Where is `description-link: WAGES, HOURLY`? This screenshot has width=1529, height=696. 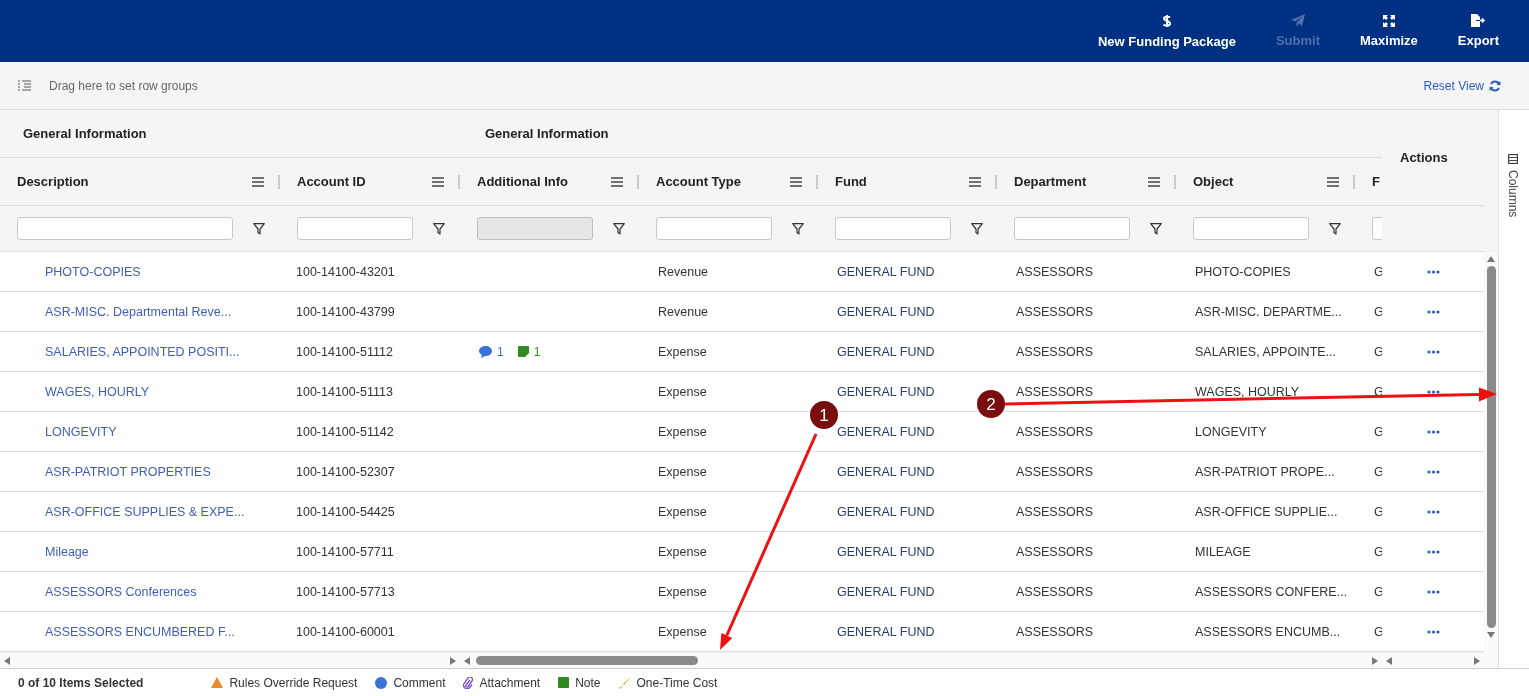 description-link: WAGES, HOURLY is located at coordinates (97, 391).